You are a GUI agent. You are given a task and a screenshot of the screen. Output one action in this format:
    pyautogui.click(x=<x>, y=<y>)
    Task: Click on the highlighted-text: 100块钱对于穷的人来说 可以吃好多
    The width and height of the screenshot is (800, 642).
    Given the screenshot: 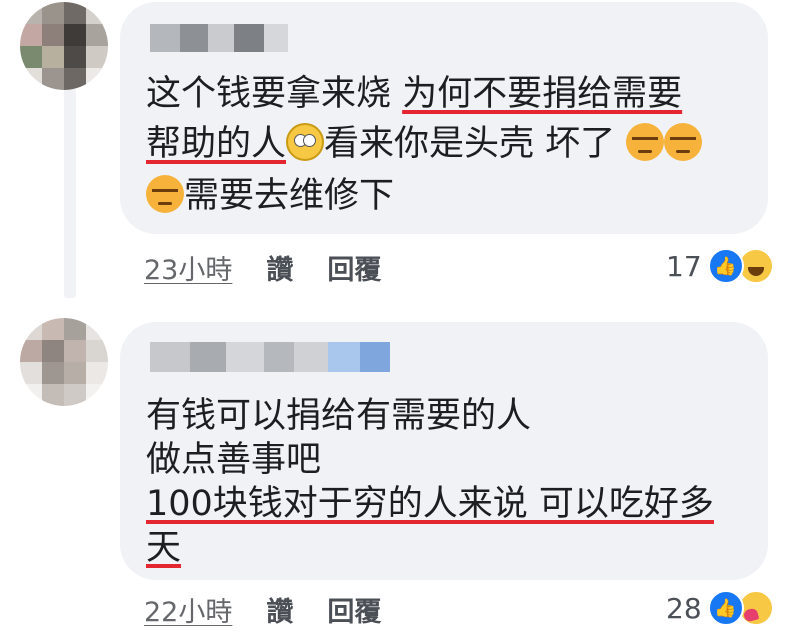 What is the action you would take?
    pyautogui.click(x=430, y=504)
    